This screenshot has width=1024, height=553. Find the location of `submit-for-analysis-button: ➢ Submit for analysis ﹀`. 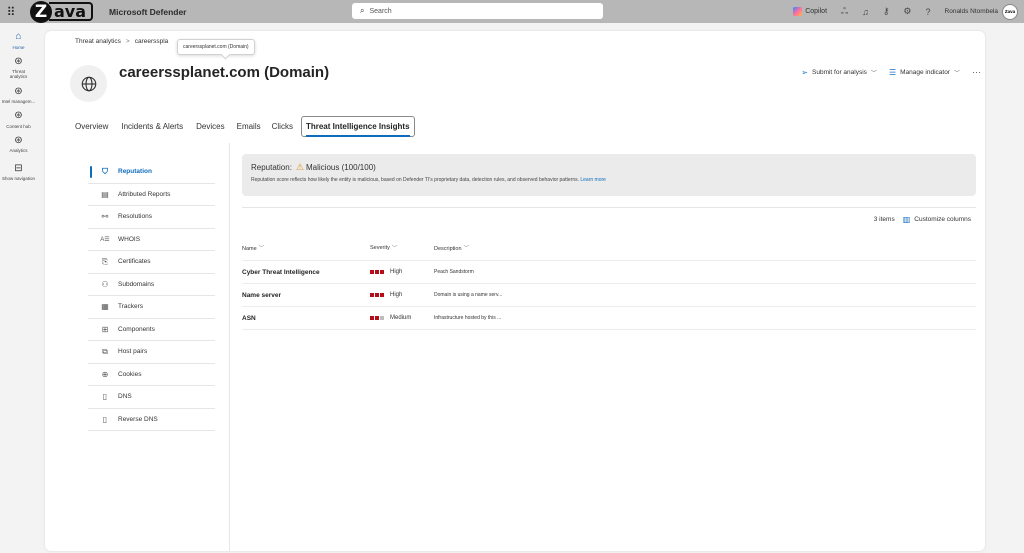

submit-for-analysis-button: ➢ Submit for analysis ﹀ is located at coordinates (839, 72).